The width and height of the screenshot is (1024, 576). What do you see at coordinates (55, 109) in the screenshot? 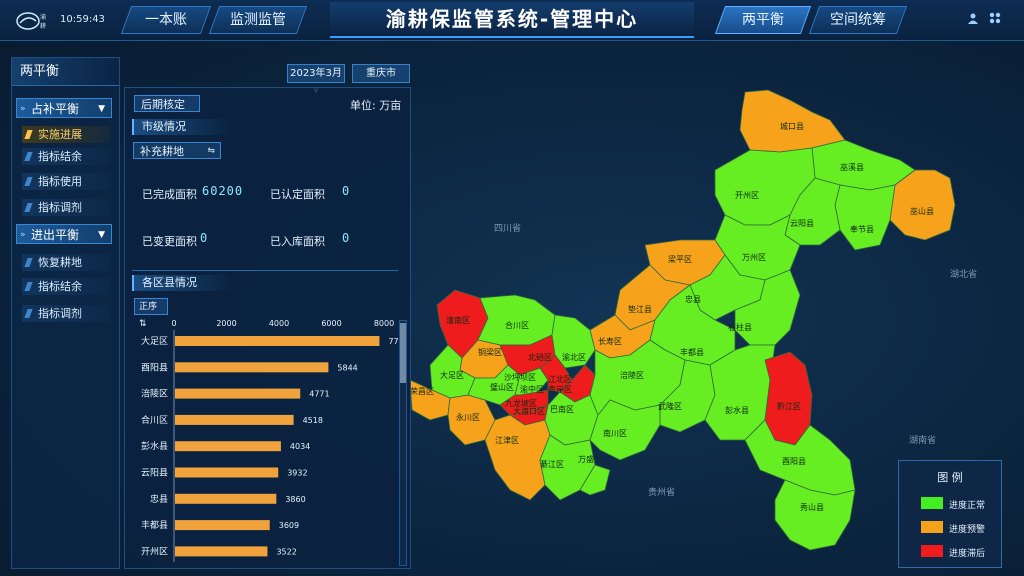
I see `sidebar-group-label: 占补平衡` at bounding box center [55, 109].